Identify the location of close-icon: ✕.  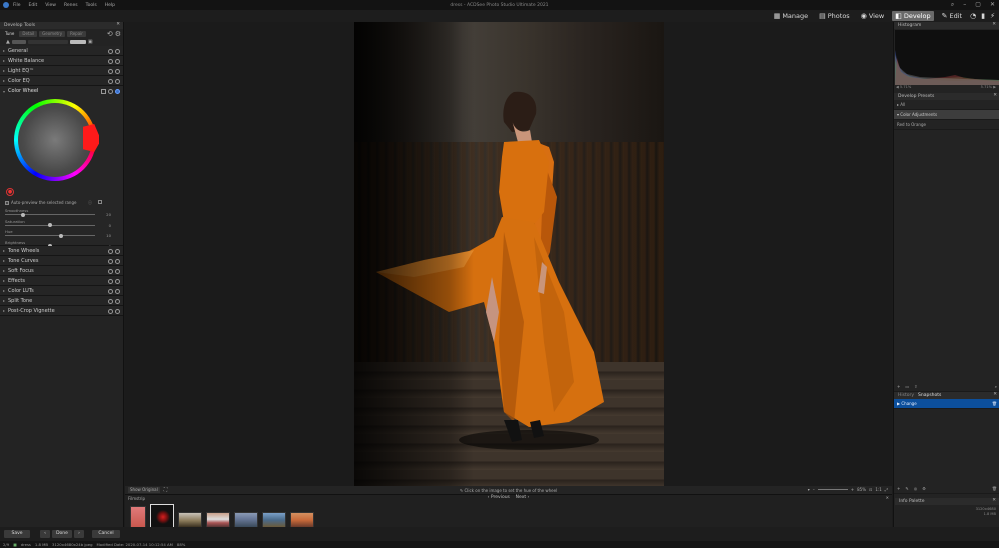
(992, 5).